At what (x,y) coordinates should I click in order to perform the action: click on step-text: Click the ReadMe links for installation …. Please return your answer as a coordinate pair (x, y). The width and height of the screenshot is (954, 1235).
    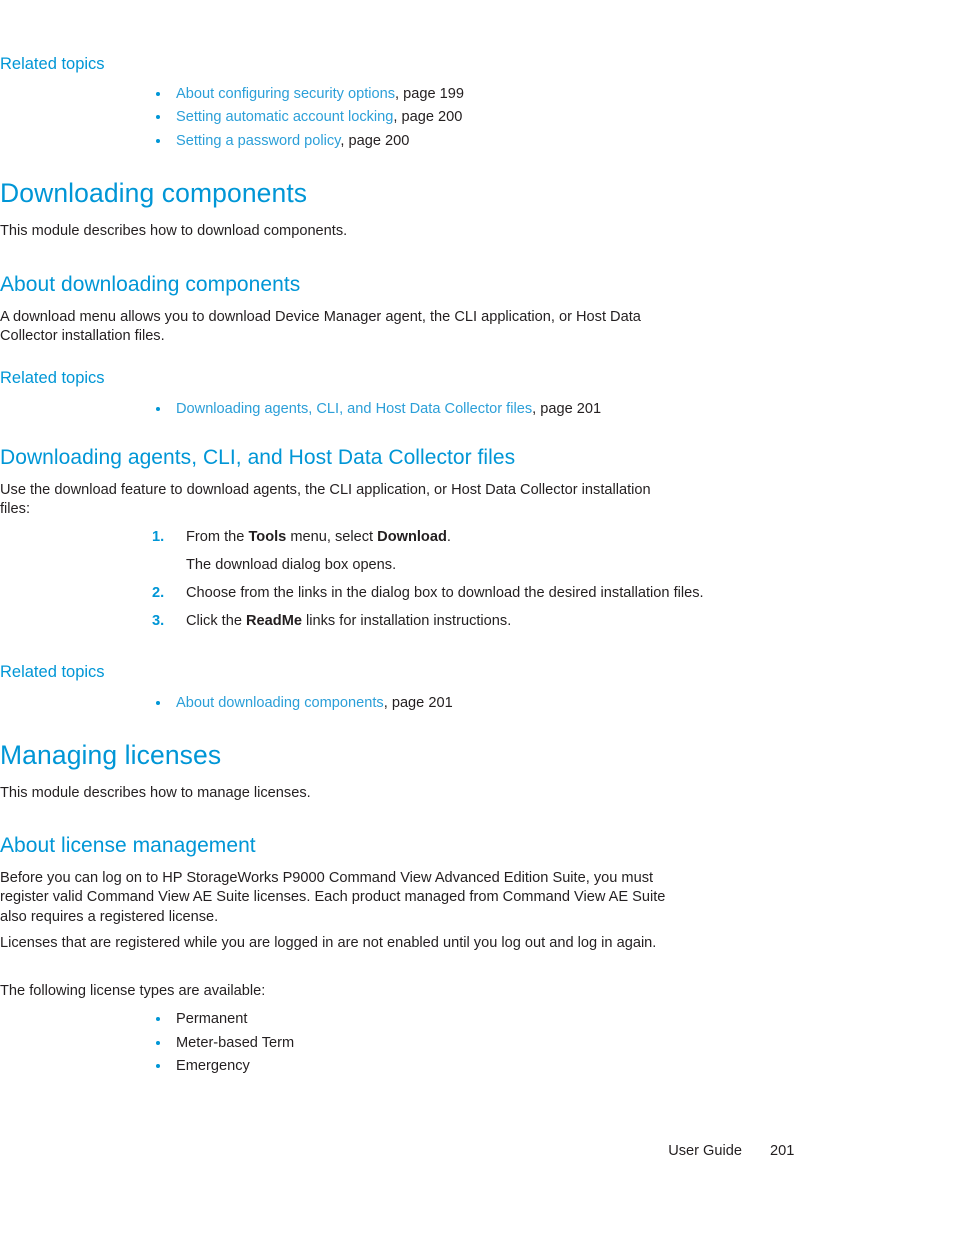
    Looking at the image, I should click on (348, 621).